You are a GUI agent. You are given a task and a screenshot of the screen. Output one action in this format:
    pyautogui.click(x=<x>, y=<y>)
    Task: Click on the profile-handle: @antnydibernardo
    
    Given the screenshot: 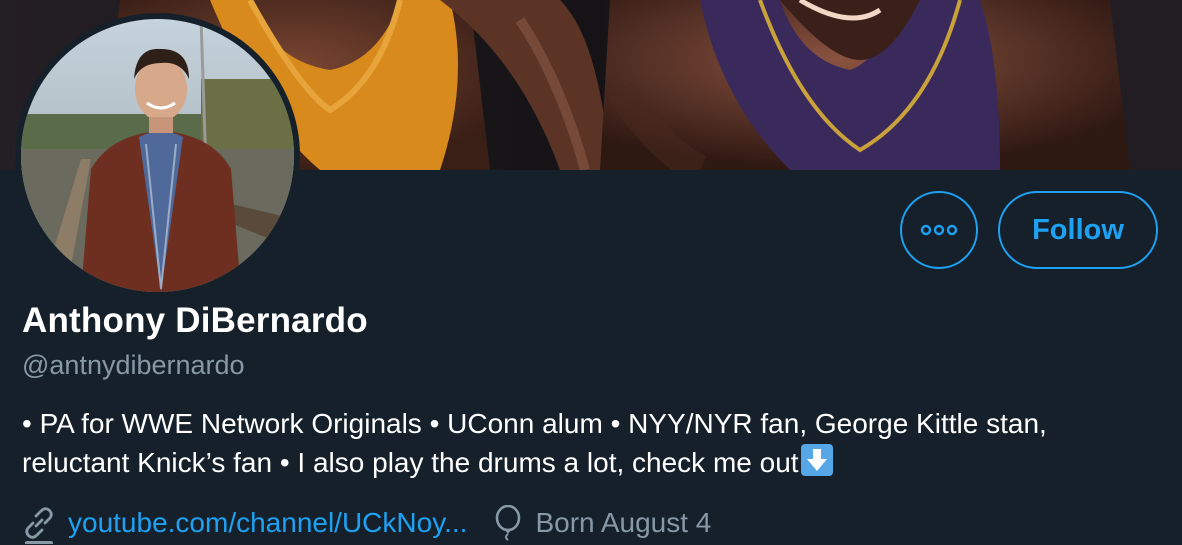 What is the action you would take?
    pyautogui.click(x=133, y=365)
    